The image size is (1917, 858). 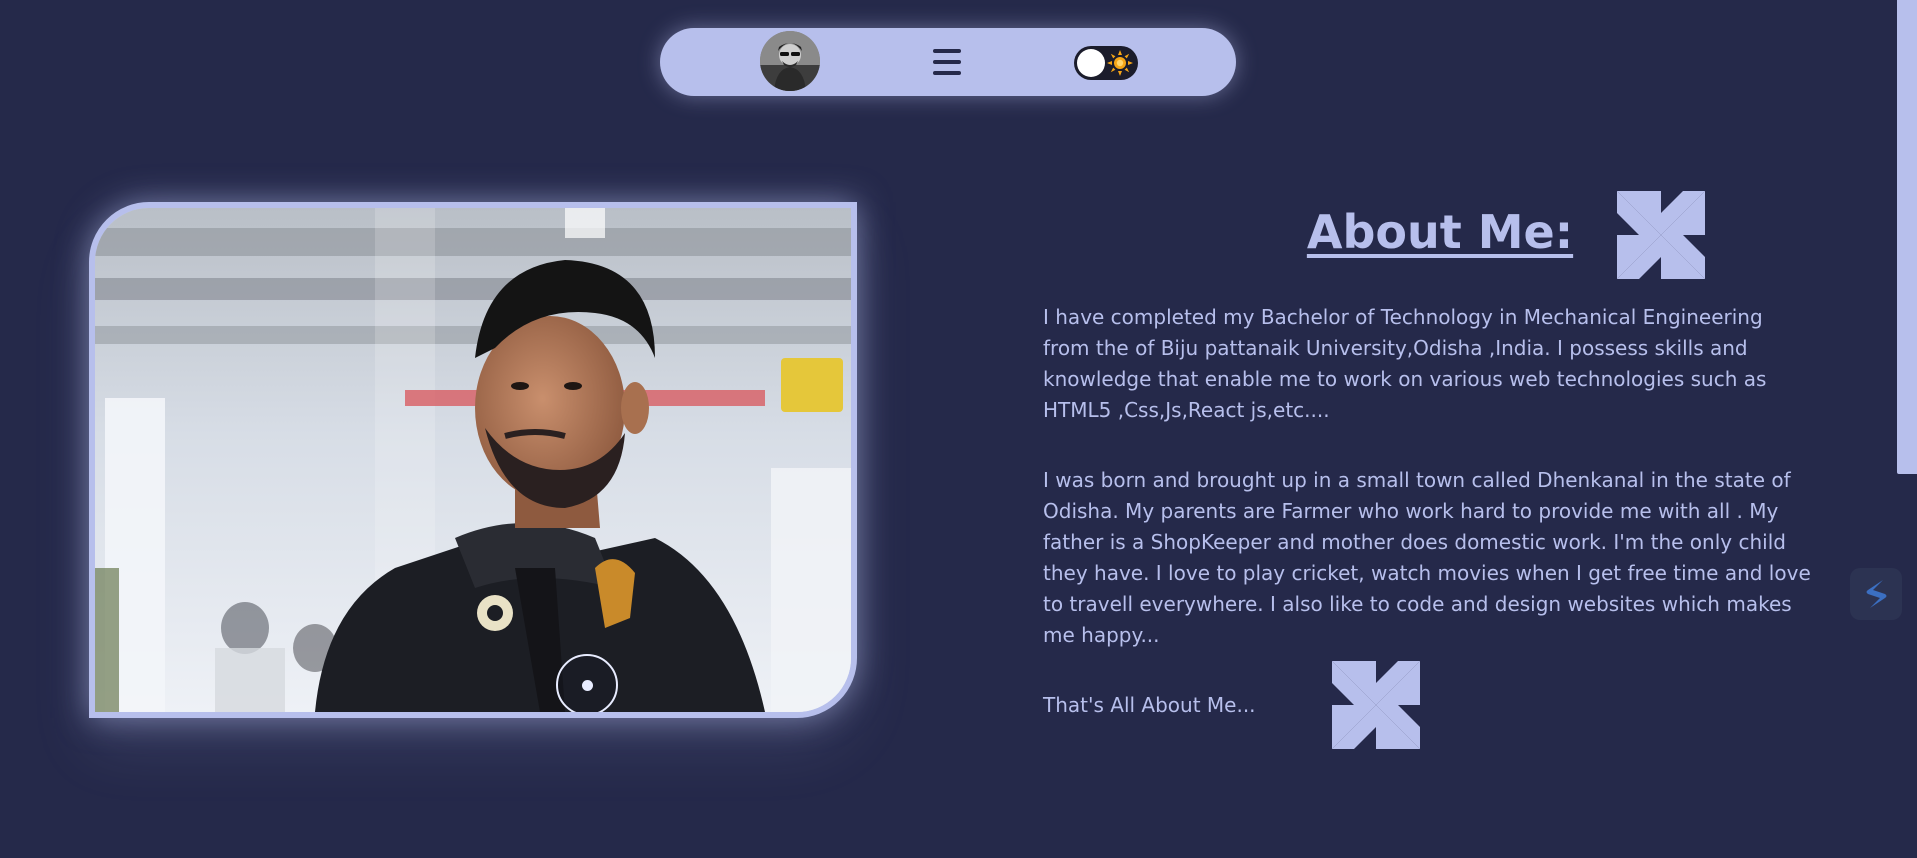 What do you see at coordinates (790, 61) in the screenshot?
I see `profile-avatar` at bounding box center [790, 61].